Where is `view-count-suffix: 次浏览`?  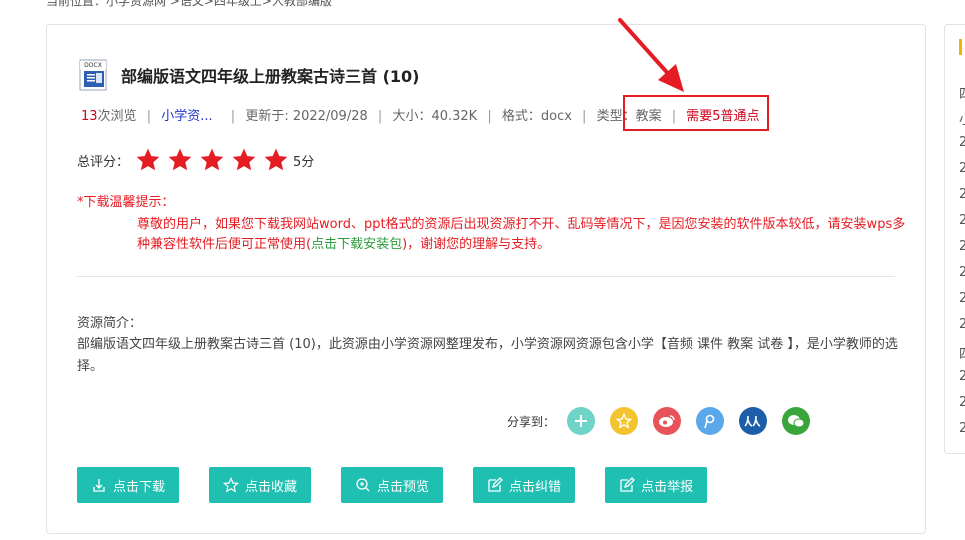
view-count-suffix: 次浏览 is located at coordinates (117, 116).